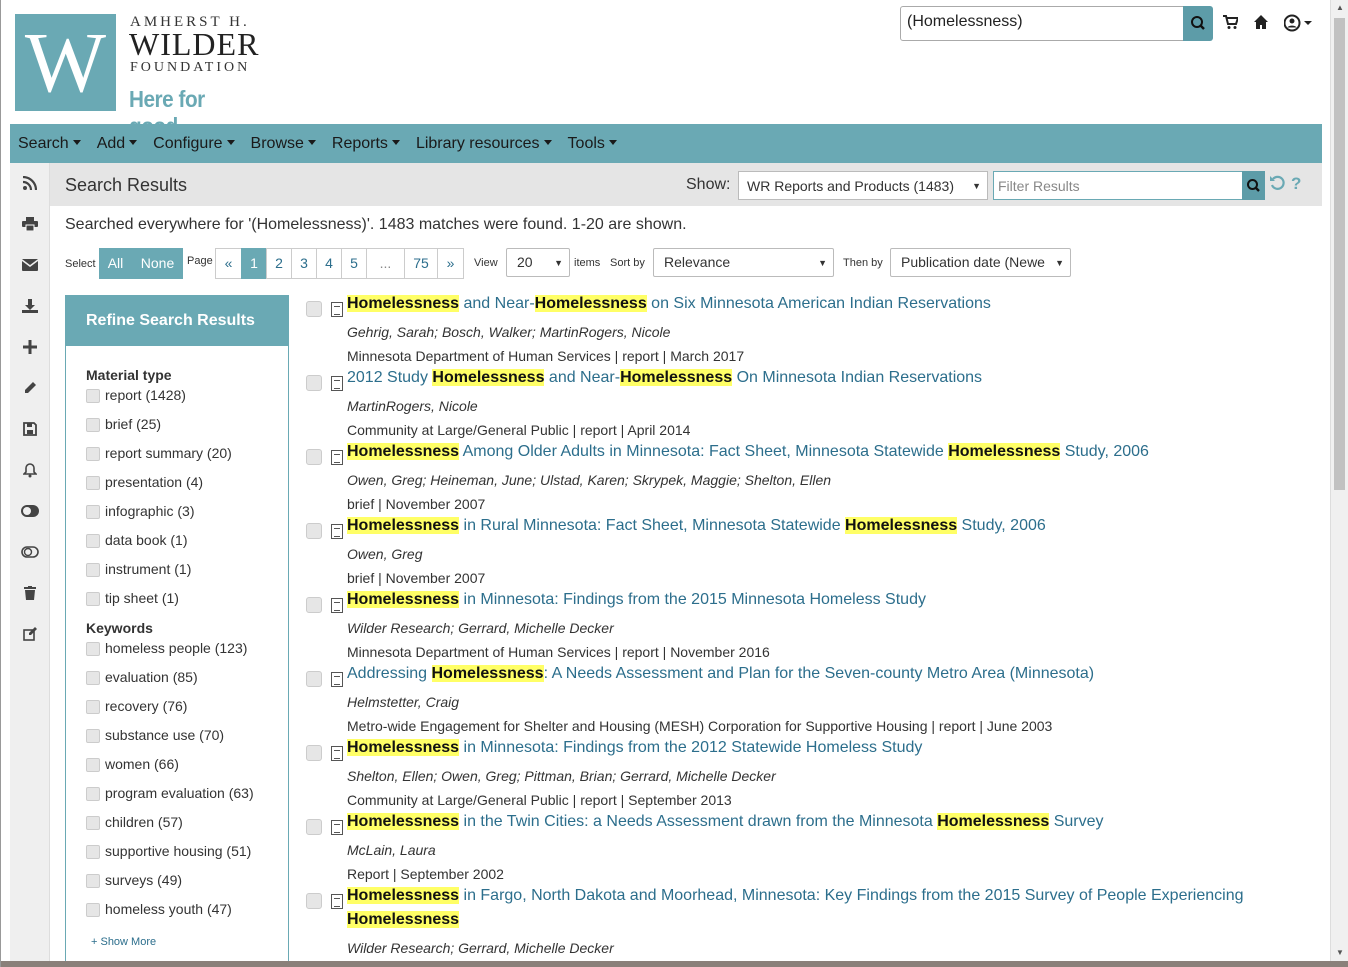  What do you see at coordinates (137, 540) in the screenshot?
I see `material-type-facet-item: data book (1)` at bounding box center [137, 540].